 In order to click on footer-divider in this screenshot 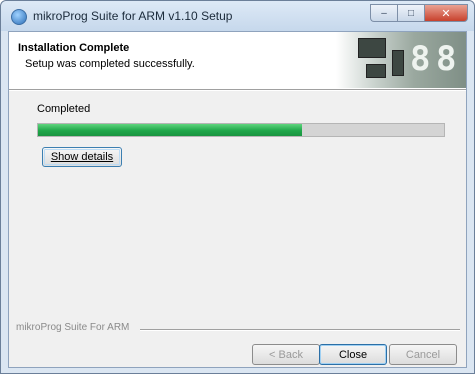, I will do `click(300, 330)`.